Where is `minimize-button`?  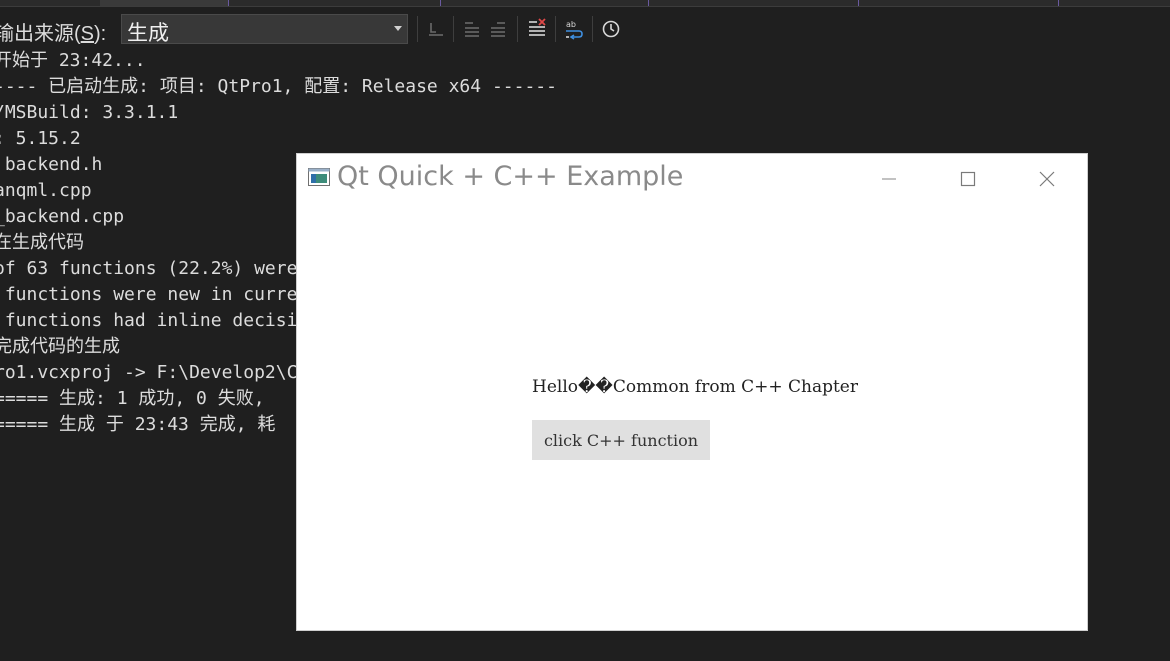 minimize-button is located at coordinates (889, 179).